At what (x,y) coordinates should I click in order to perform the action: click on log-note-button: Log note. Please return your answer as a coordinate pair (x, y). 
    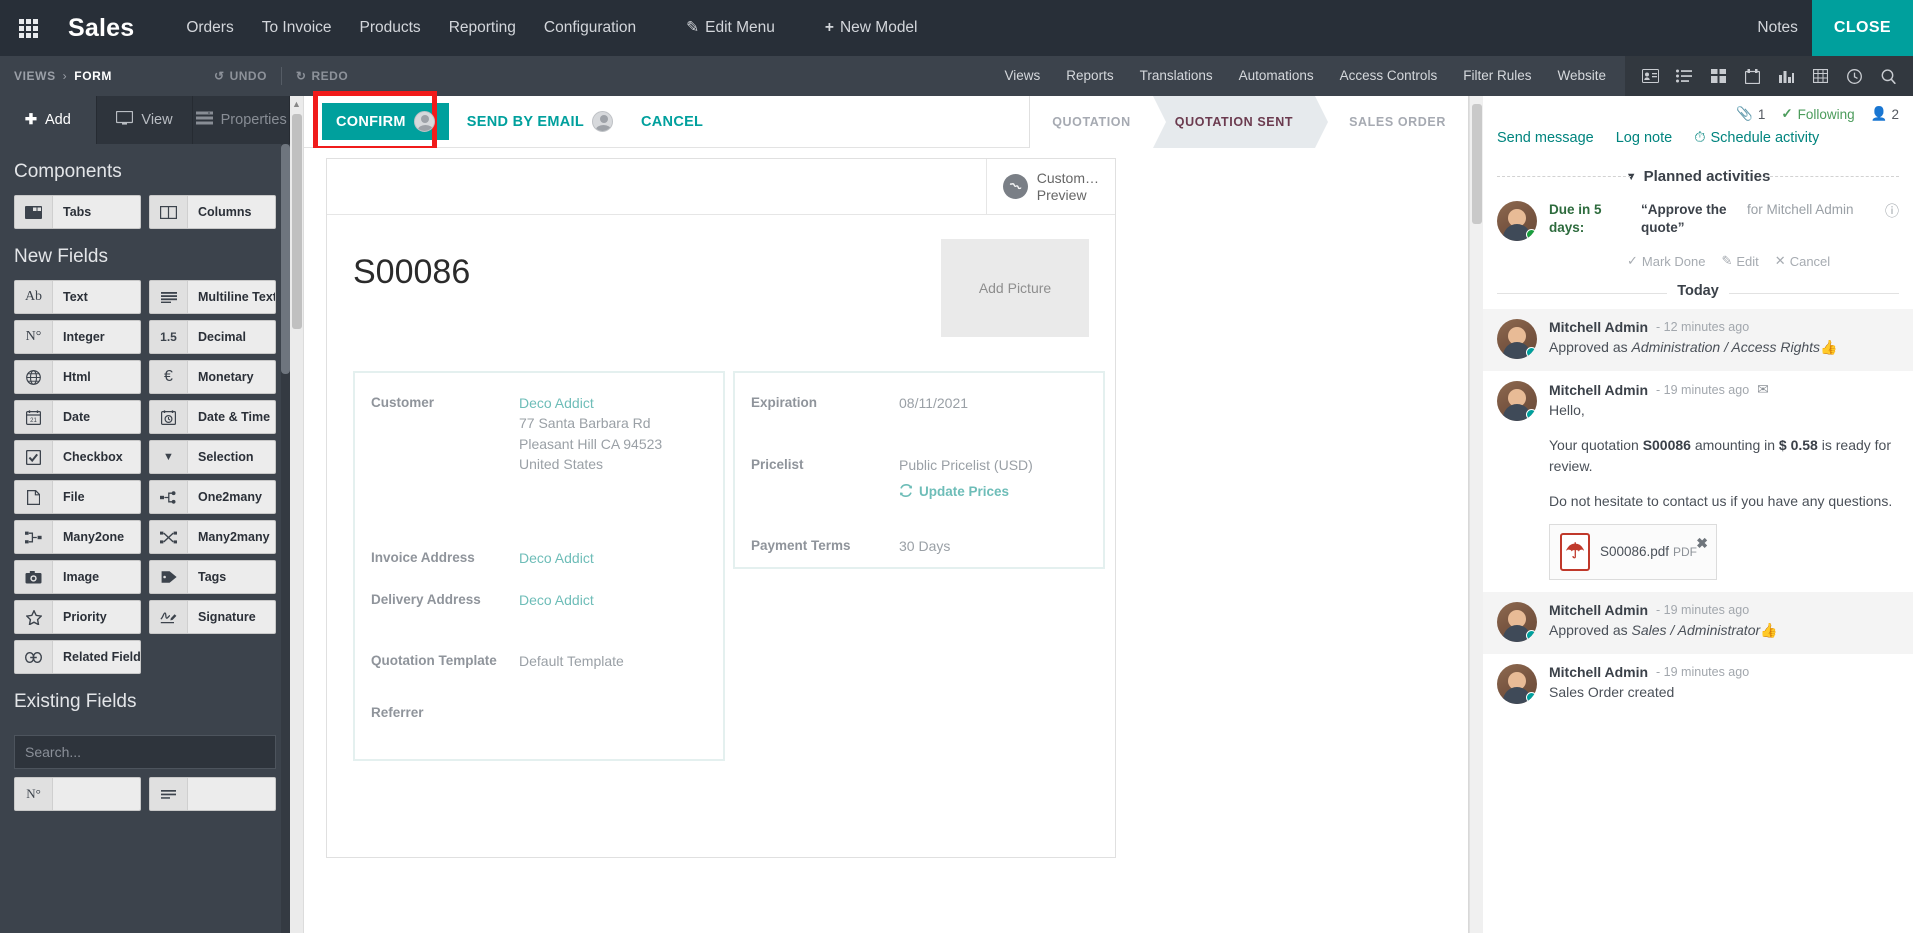
    Looking at the image, I should click on (1644, 138).